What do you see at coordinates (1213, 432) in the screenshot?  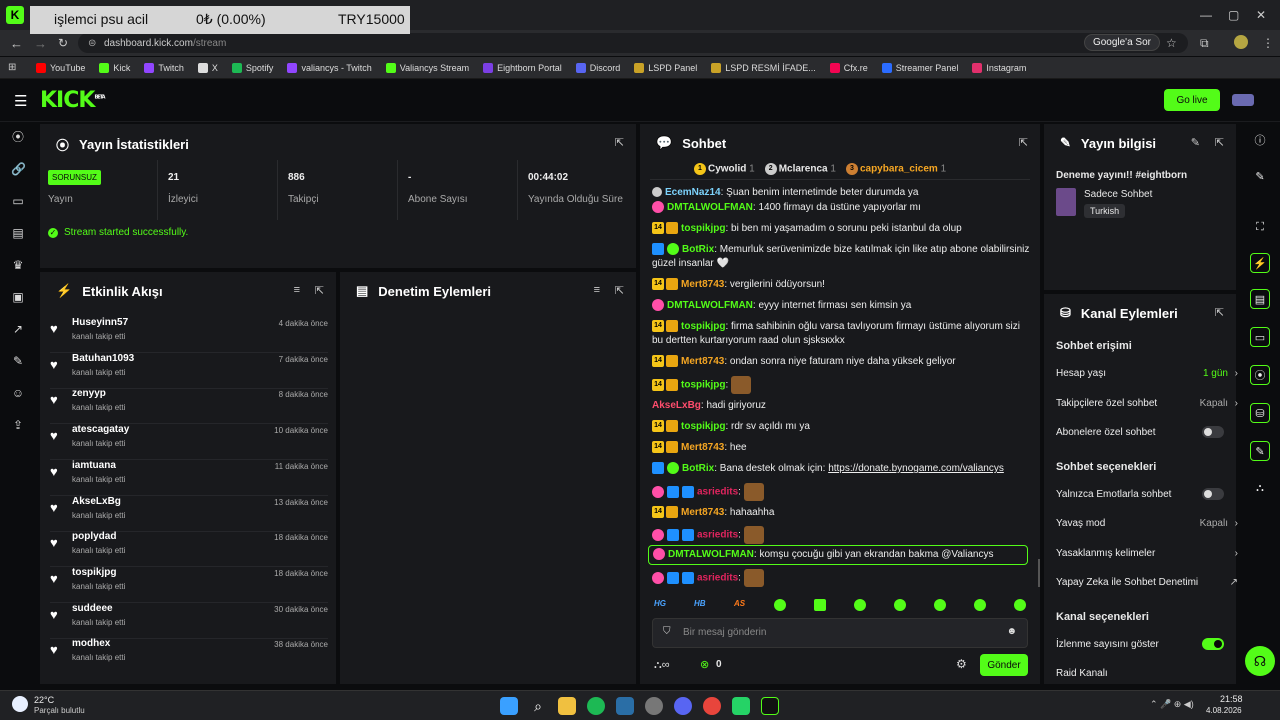 I see `subscribers-only-toggle` at bounding box center [1213, 432].